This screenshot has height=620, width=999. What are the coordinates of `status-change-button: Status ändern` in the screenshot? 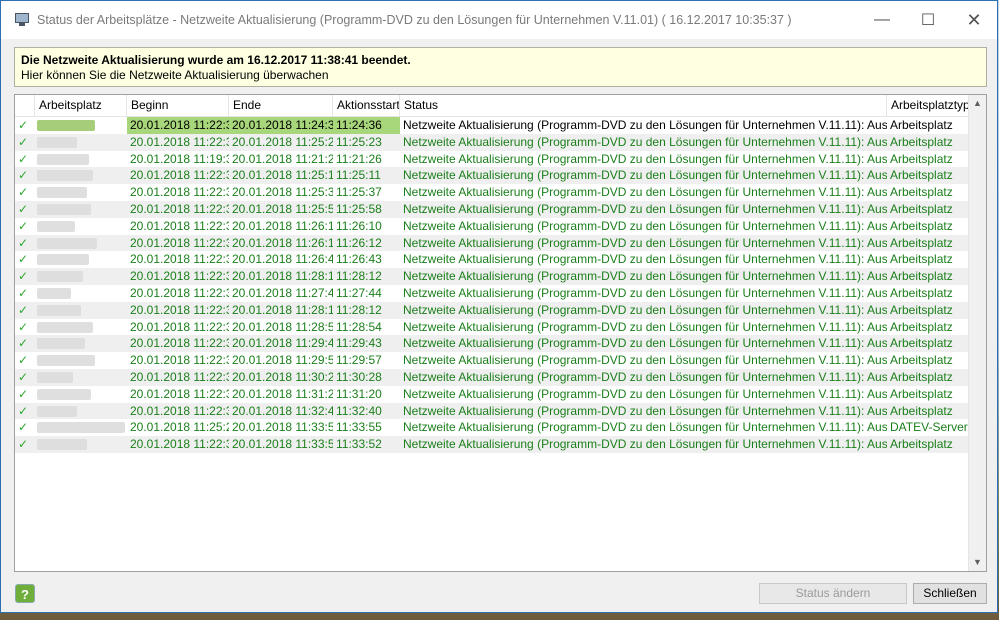 It's located at (833, 593).